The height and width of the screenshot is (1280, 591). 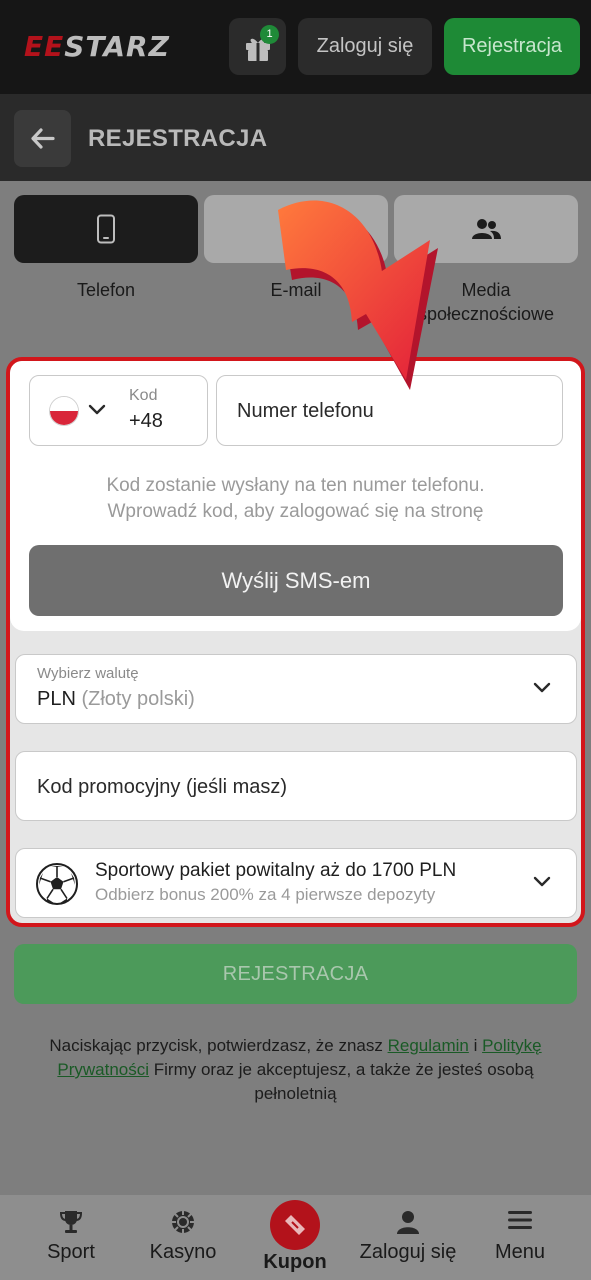 I want to click on pointer-arrow-icon, so click(x=358, y=295).